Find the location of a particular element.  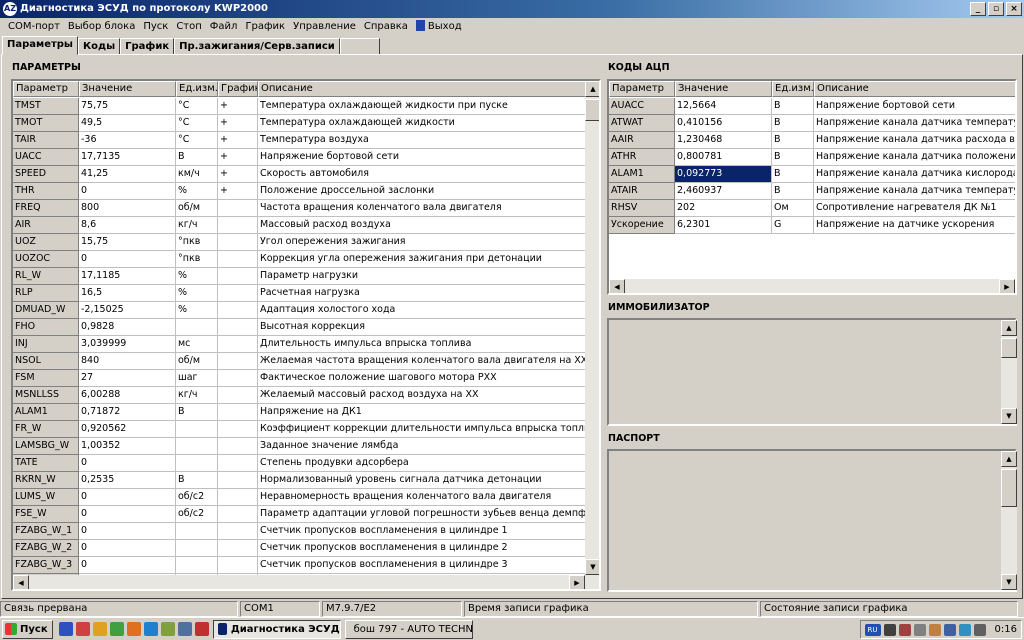

start-button: Пуск is located at coordinates (27, 629).